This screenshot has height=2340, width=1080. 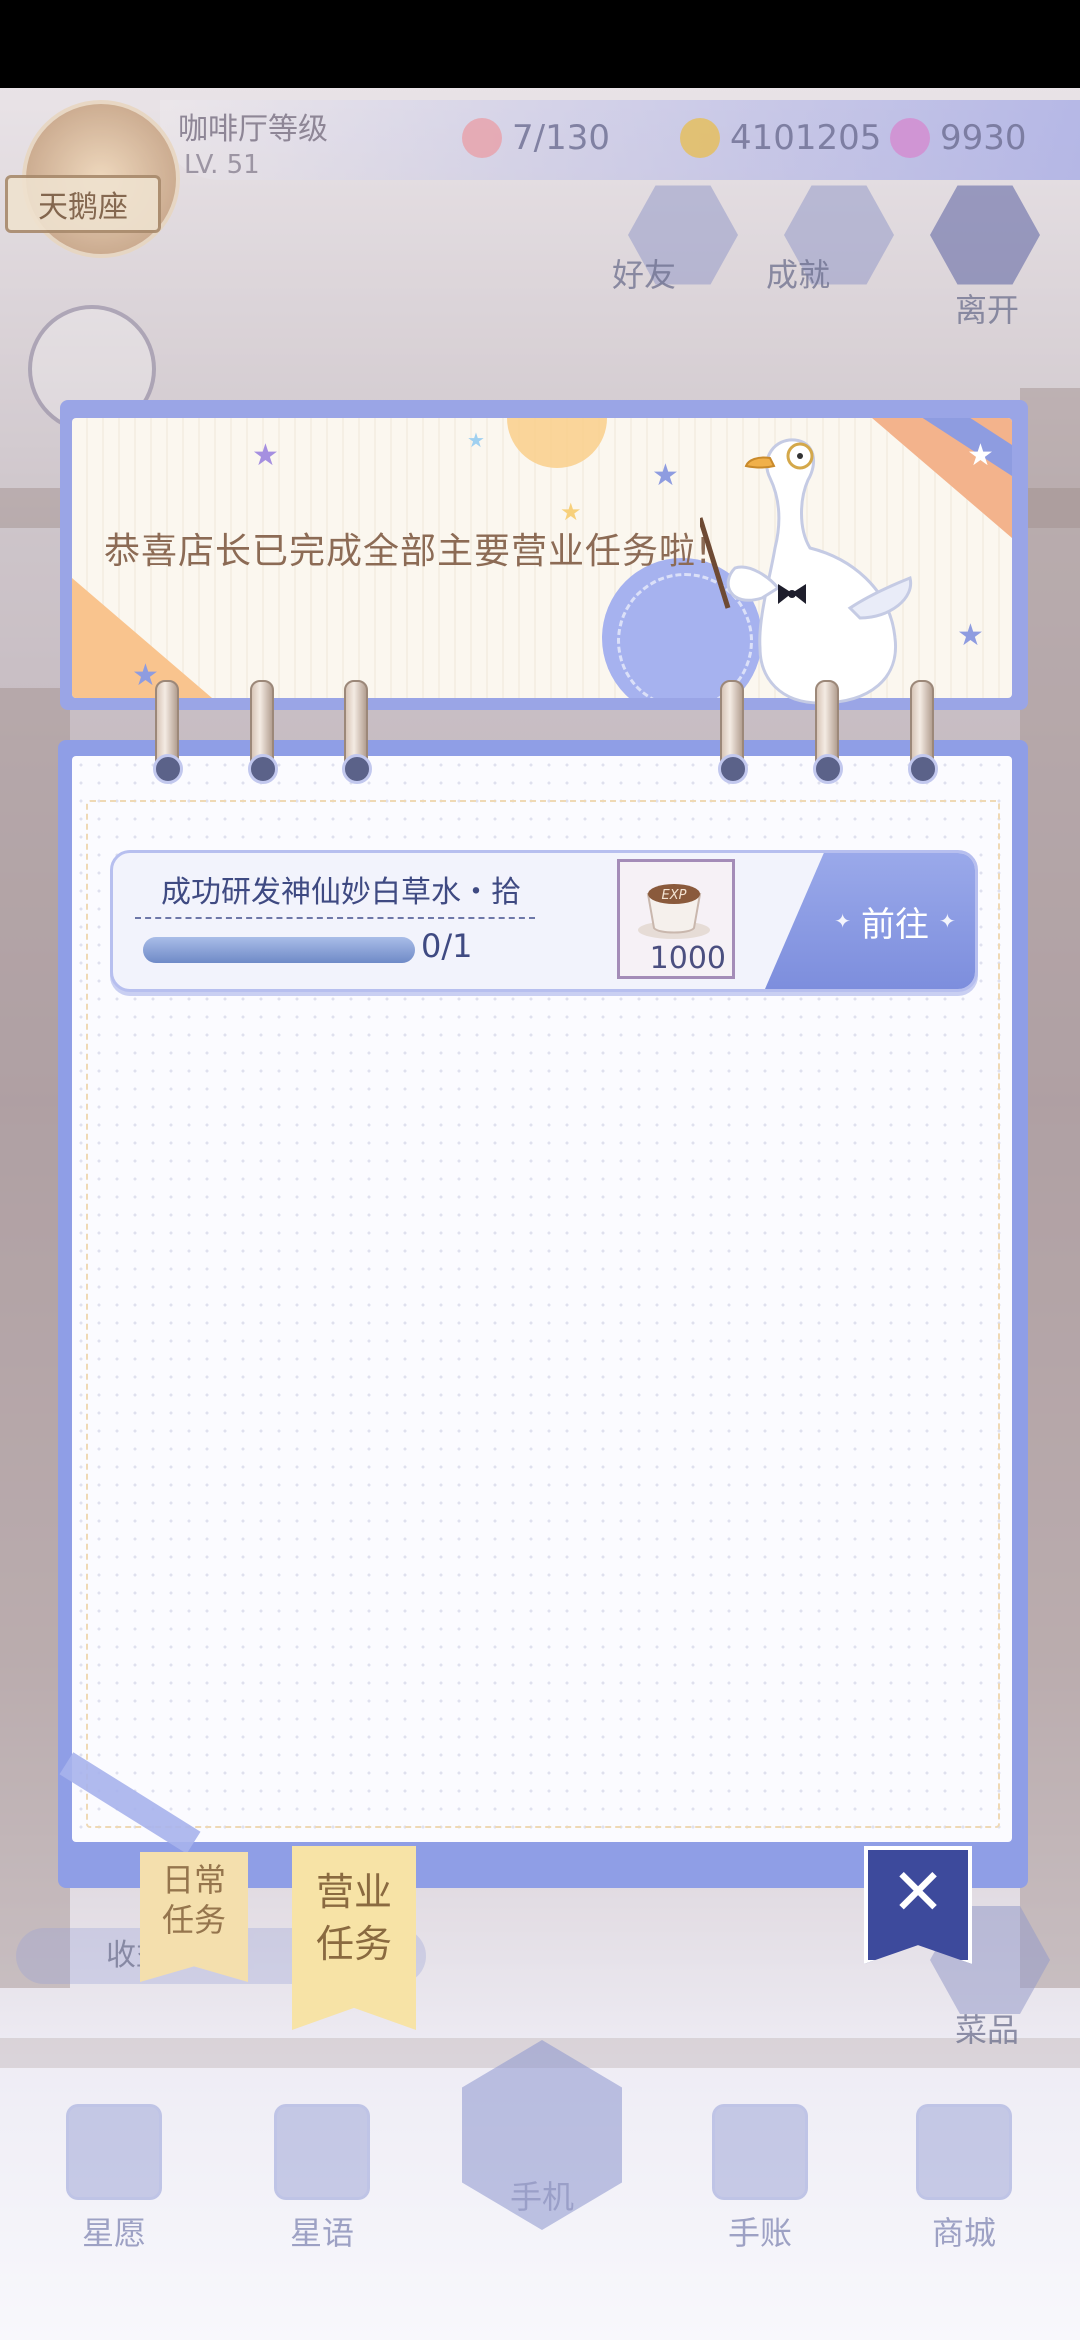 I want to click on task-row: 成功研发神仙妙白草水・拾 0/1 EXP 1000 ✦ 前往 ✦, so click(x=544, y=921).